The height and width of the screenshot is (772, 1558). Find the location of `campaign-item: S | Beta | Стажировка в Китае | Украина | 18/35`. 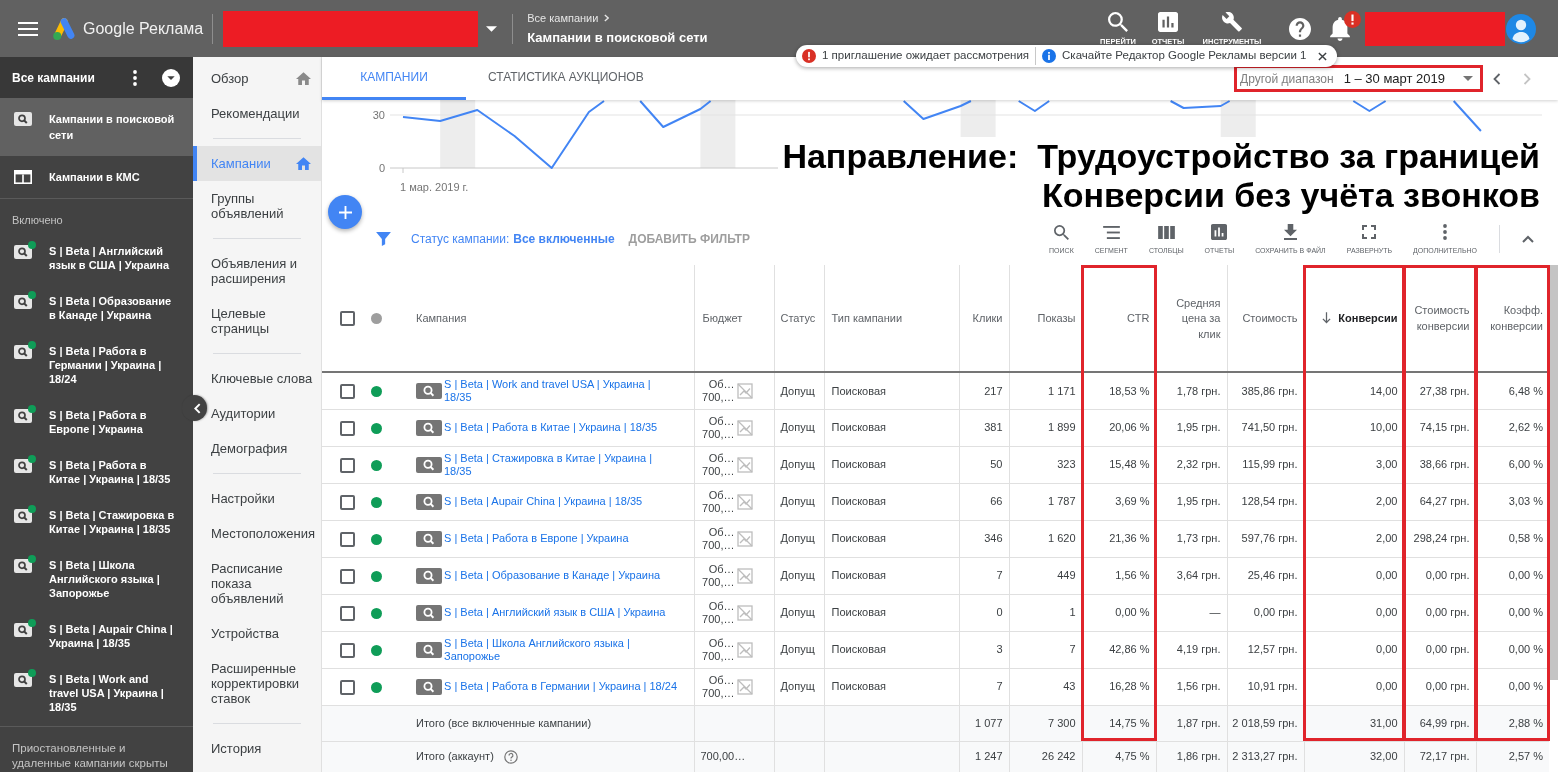

campaign-item: S | Beta | Стажировка в Китае | Украина | 18/35 is located at coordinates (96, 522).